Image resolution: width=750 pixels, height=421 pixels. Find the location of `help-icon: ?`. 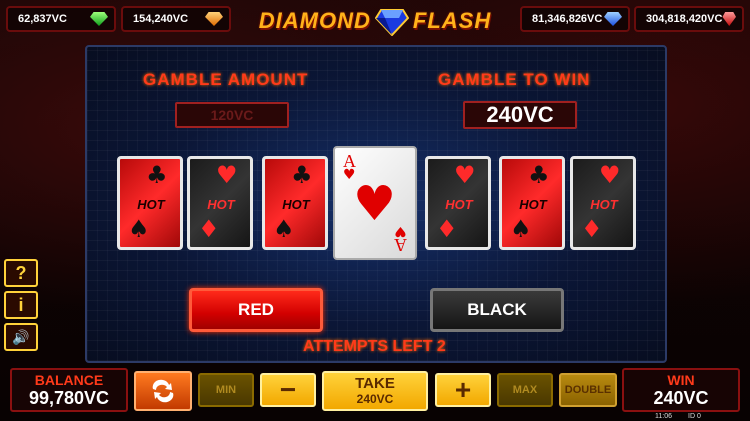

help-icon: ? is located at coordinates (21, 272).